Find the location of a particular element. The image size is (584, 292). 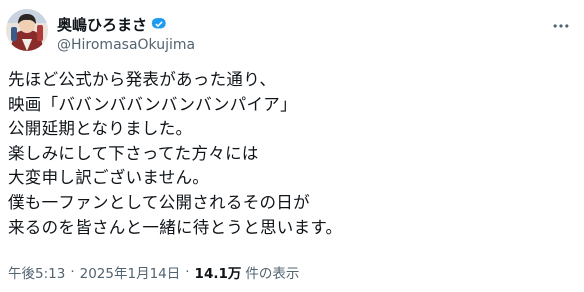

avatar-illustration is located at coordinates (27, 30).